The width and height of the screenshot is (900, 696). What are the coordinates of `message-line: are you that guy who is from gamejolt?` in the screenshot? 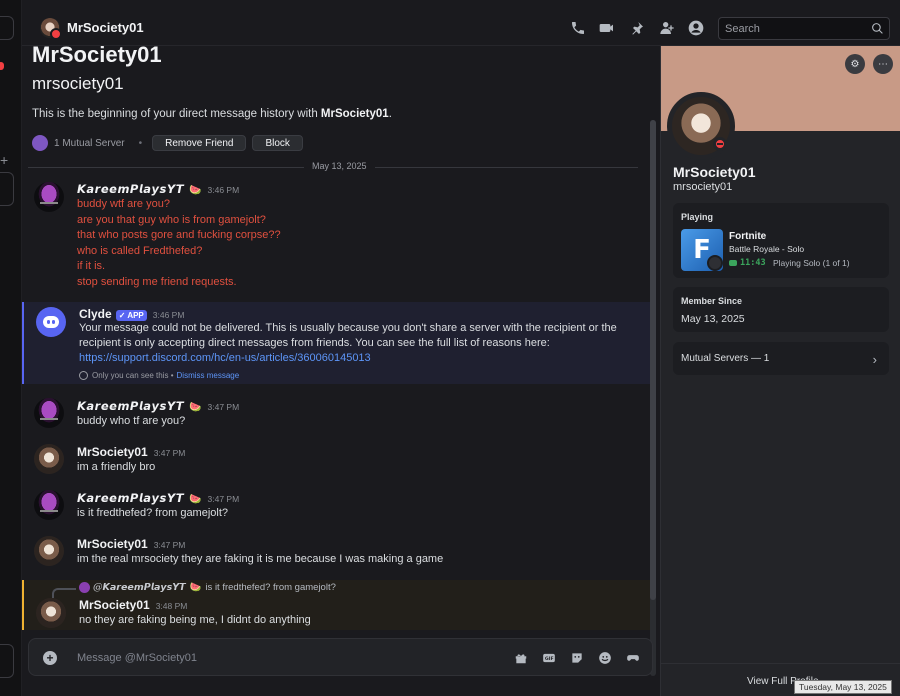 It's located at (171, 220).